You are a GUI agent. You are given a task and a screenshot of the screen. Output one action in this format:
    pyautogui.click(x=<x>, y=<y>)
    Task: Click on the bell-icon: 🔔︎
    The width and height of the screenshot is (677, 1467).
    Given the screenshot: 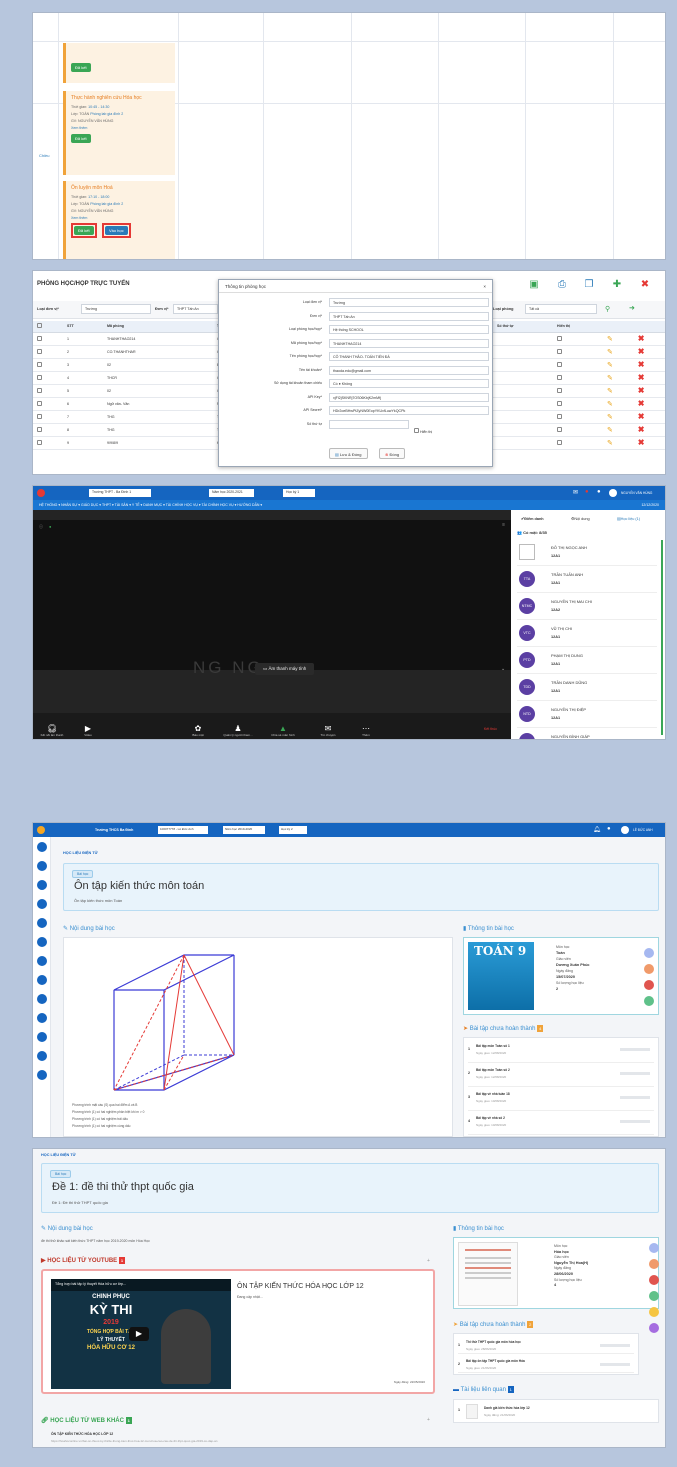 What is the action you would take?
    pyautogui.click(x=597, y=829)
    